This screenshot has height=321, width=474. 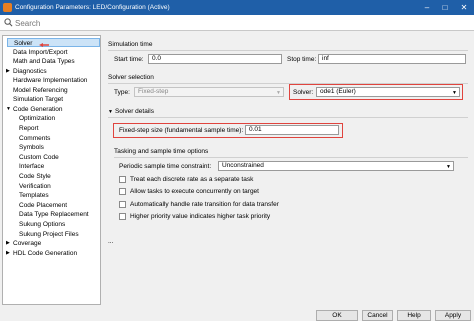 I want to click on tree-item-interface: Interface, so click(x=31, y=166).